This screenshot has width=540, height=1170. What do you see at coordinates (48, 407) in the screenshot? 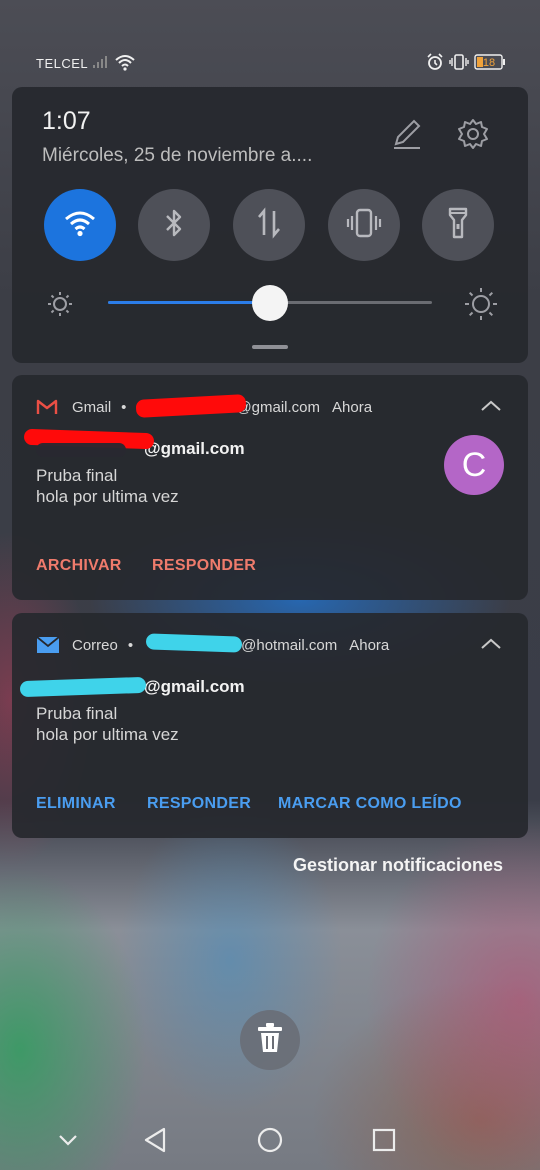
I see `gmail-icon` at bounding box center [48, 407].